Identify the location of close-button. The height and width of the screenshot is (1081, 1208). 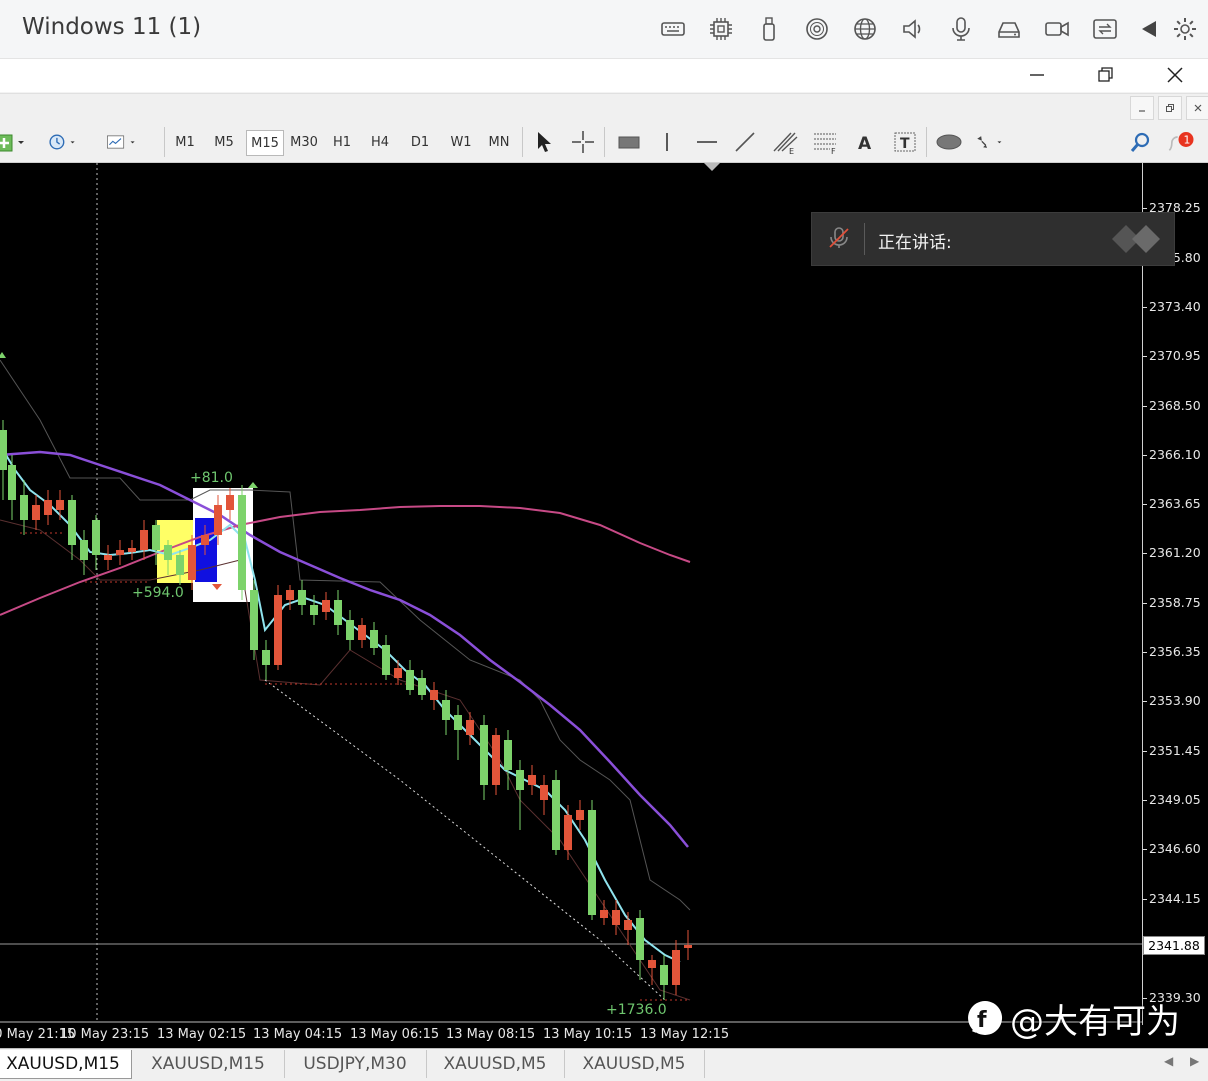
(1175, 75).